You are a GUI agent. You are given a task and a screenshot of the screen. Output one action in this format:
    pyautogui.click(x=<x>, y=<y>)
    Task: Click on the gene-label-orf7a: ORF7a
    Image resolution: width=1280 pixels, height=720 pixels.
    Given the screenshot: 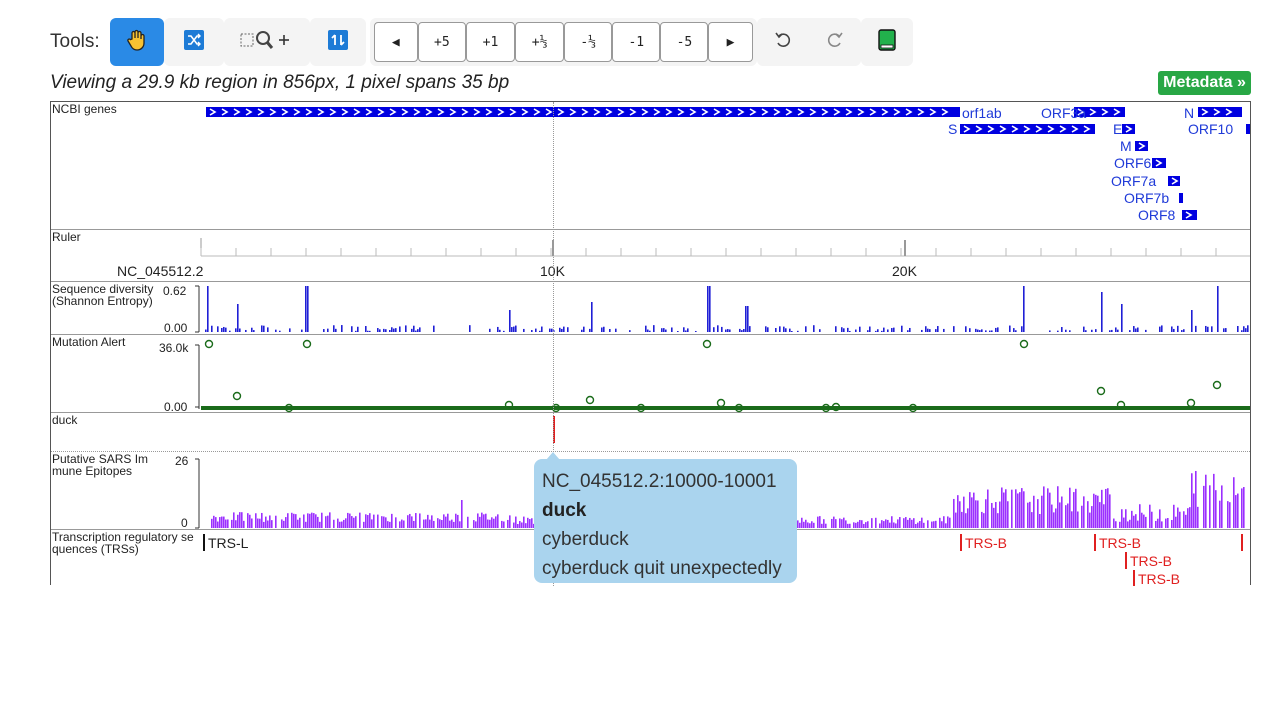 What is the action you would take?
    pyautogui.click(x=1133, y=181)
    